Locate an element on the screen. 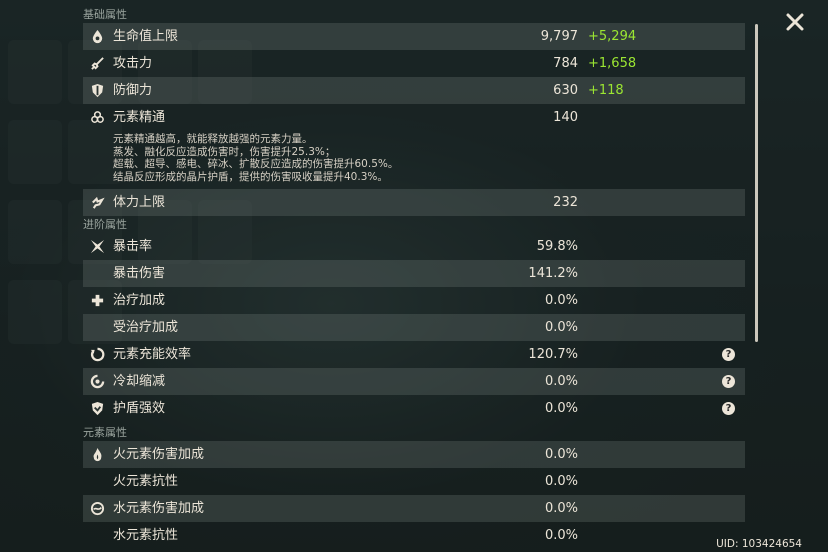 The image size is (828, 552). attribute-value: 9,797 is located at coordinates (559, 36).